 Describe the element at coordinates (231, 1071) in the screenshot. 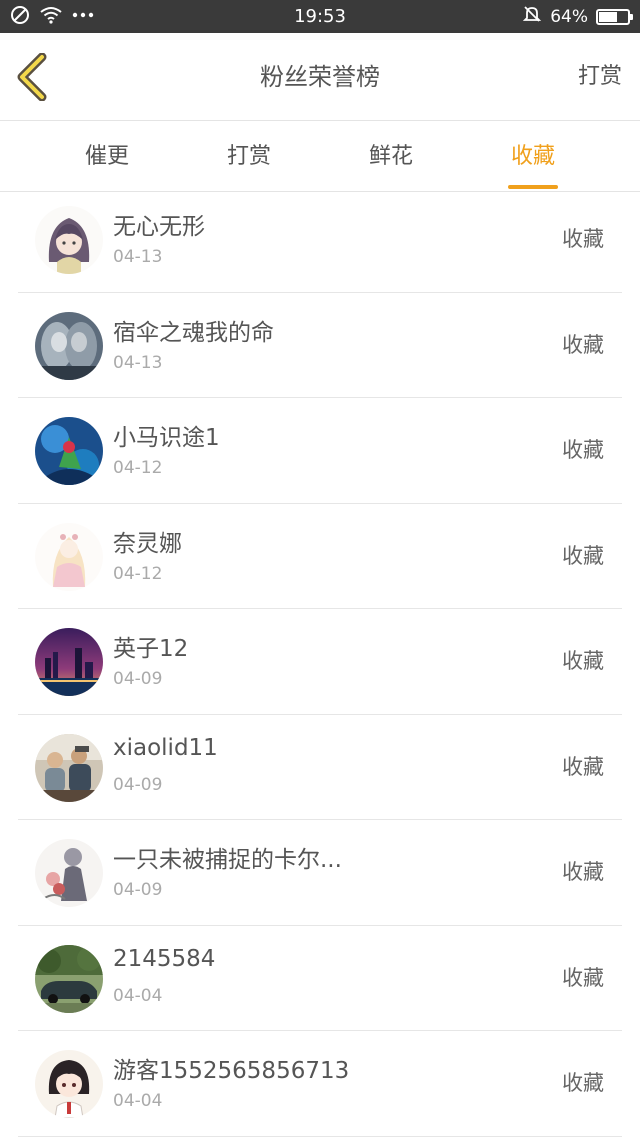

I see `user-name: 游客1552565856713` at that location.